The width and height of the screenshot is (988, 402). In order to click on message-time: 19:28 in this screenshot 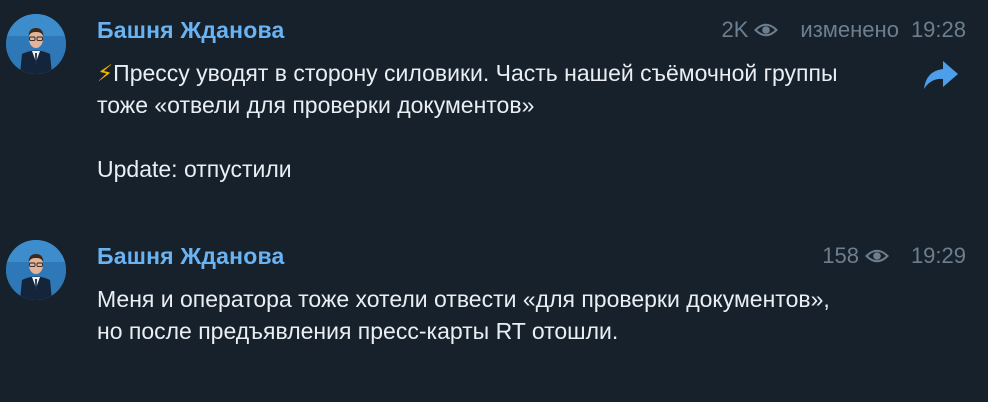, I will do `click(938, 29)`.